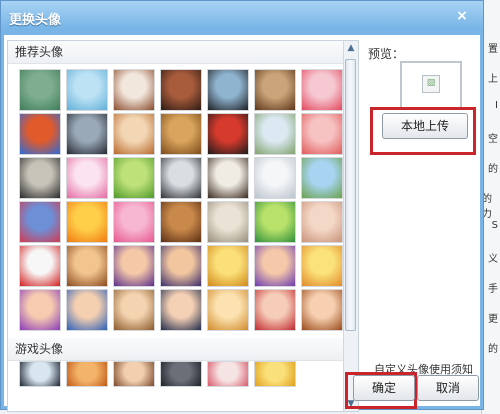 The image size is (500, 414). I want to click on avatar-anime-boy-brown, so click(87, 266).